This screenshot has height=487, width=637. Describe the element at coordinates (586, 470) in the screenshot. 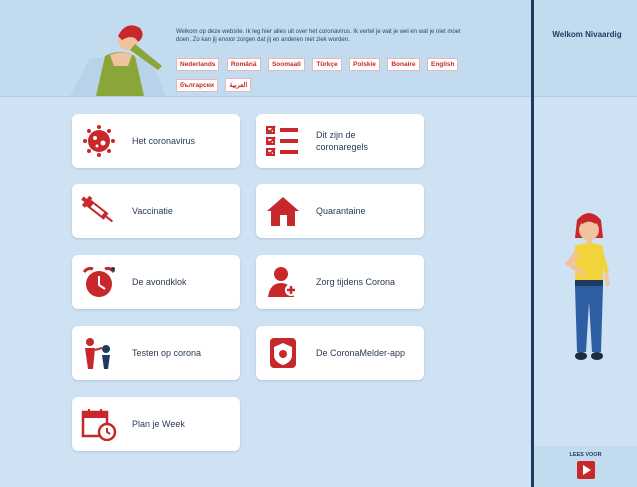

I see `play-button` at that location.